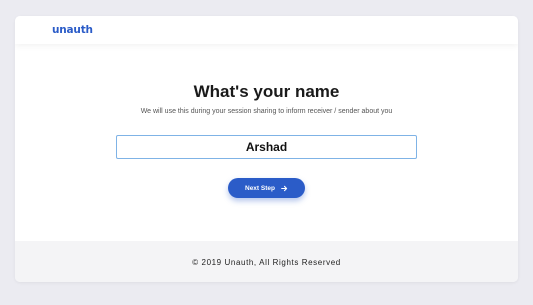  What do you see at coordinates (260, 188) in the screenshot?
I see `next-step-label: Next Step` at bounding box center [260, 188].